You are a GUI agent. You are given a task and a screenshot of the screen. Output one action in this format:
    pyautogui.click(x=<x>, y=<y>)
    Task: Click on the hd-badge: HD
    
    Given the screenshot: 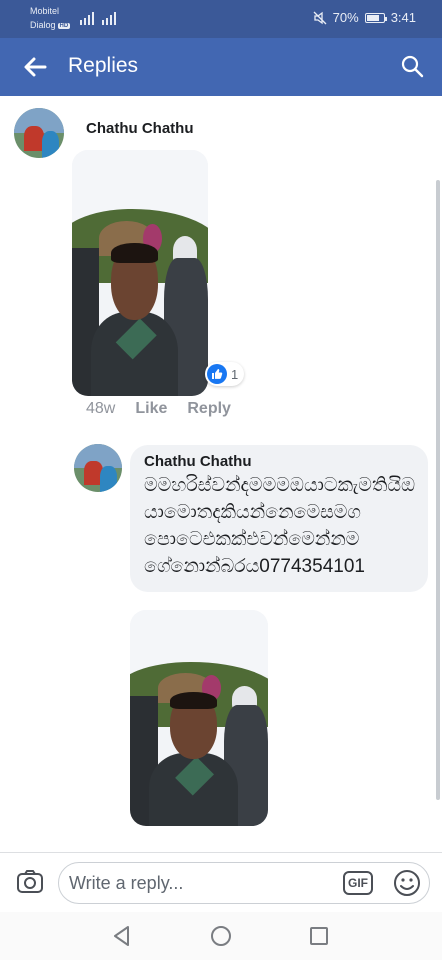 What is the action you would take?
    pyautogui.click(x=64, y=26)
    